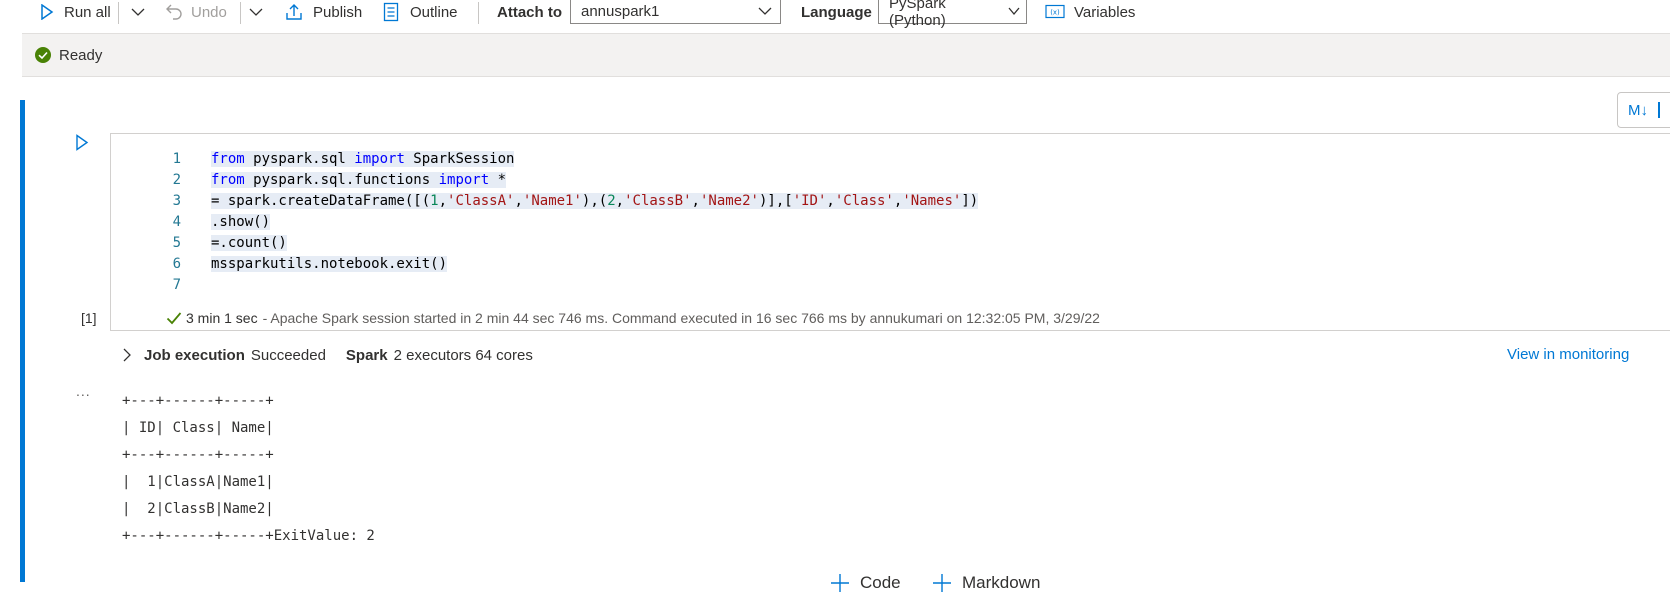 Image resolution: width=1670 pixels, height=608 pixels. What do you see at coordinates (176, 222) in the screenshot?
I see `line-number: 4` at bounding box center [176, 222].